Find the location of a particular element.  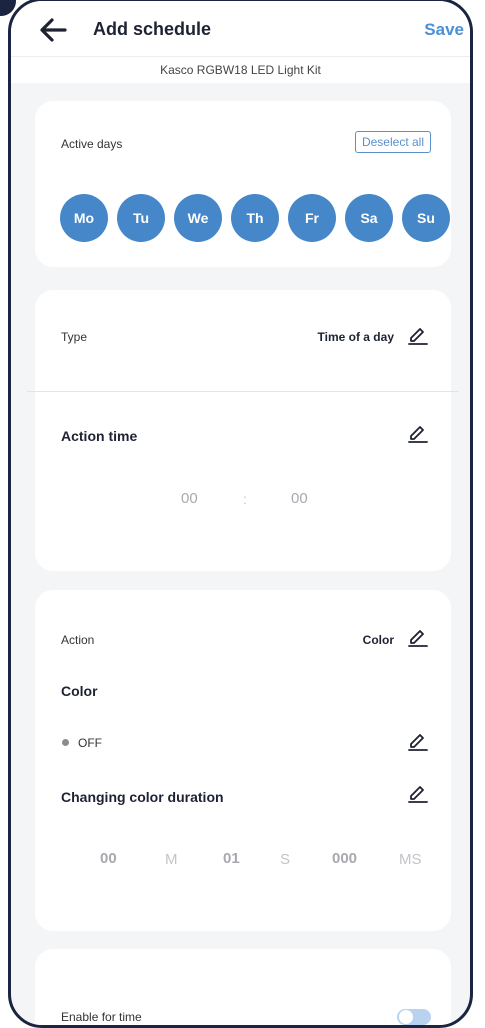

edit-duration-pencil-icon is located at coordinates (418, 793).